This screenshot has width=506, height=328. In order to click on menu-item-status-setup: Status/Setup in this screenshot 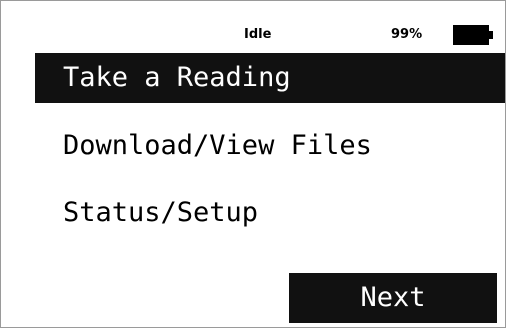, I will do `click(270, 213)`.